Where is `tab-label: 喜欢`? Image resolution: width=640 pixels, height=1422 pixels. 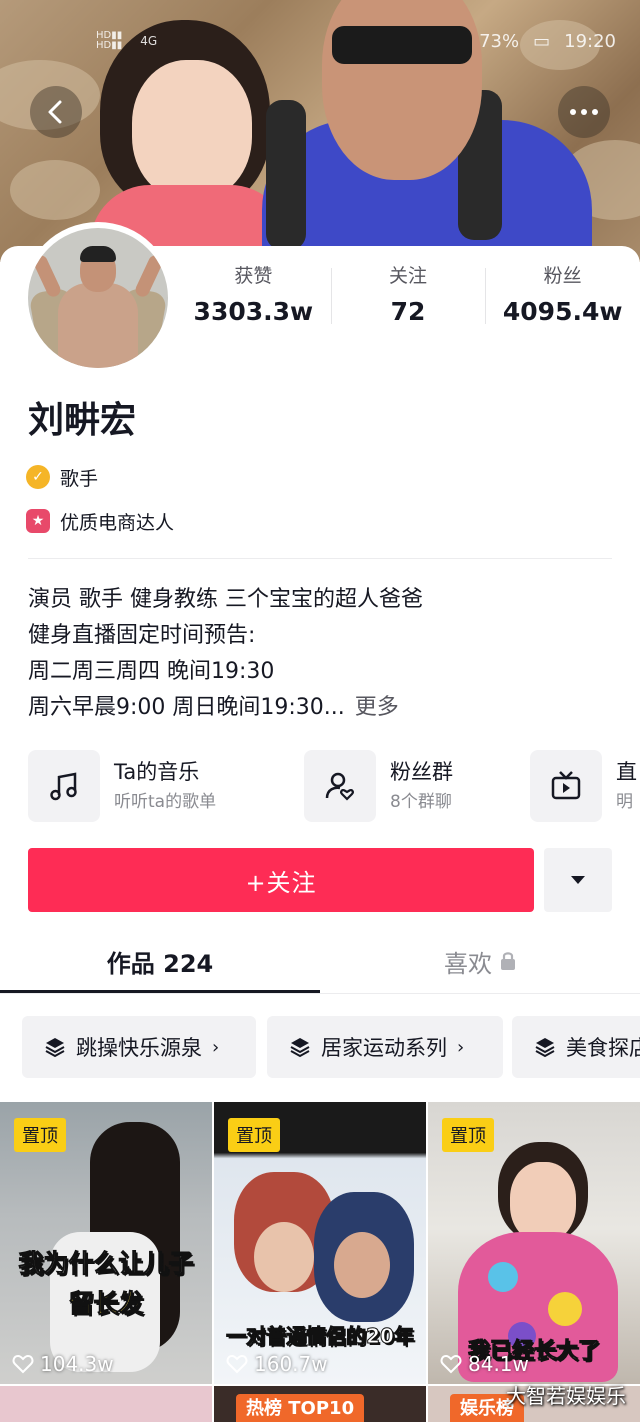
tab-label: 喜欢 is located at coordinates (468, 963).